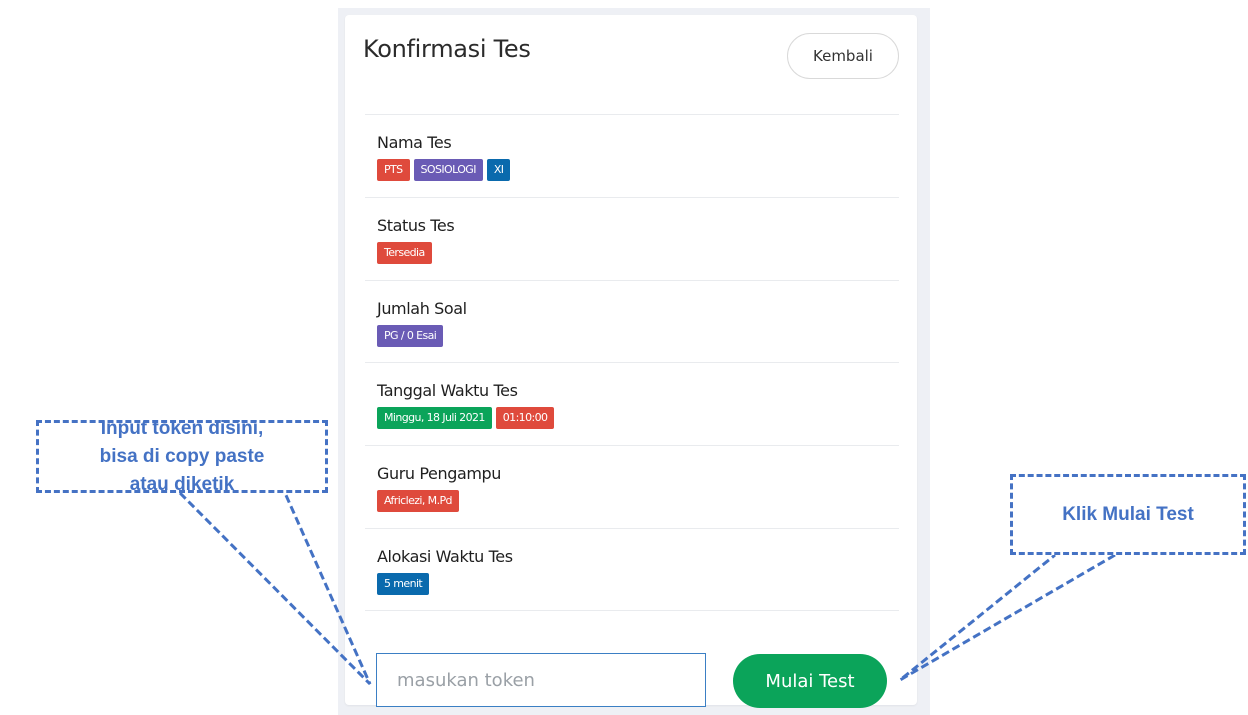 The height and width of the screenshot is (715, 1248). What do you see at coordinates (418, 501) in the screenshot?
I see `badge-teacher: Africlezi, M.Pd` at bounding box center [418, 501].